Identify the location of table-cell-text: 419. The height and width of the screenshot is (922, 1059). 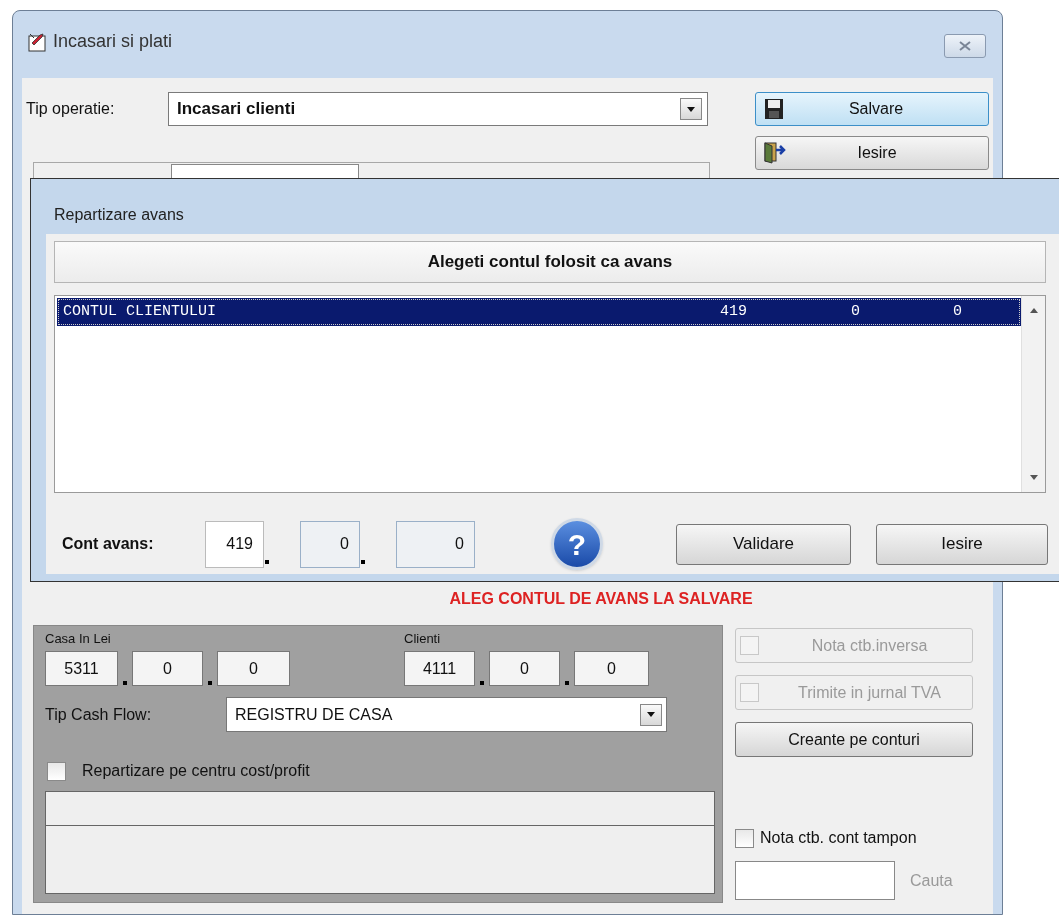
(733, 311).